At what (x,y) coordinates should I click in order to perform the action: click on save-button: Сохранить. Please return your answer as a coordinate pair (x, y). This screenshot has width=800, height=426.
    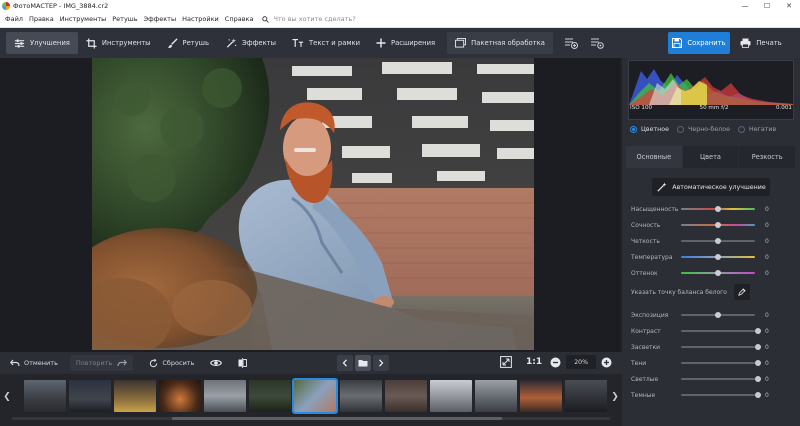
    Looking at the image, I should click on (699, 43).